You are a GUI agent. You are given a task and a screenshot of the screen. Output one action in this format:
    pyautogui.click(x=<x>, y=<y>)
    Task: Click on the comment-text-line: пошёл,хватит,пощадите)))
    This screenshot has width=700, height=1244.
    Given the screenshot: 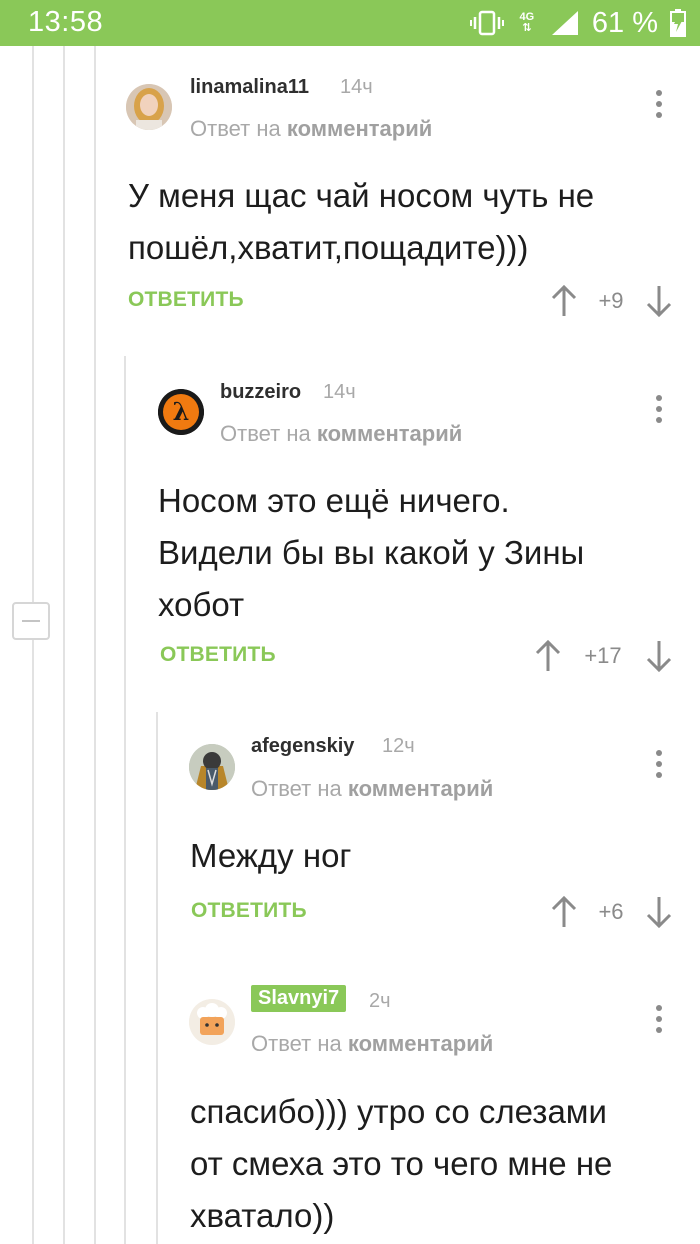 What is the action you would take?
    pyautogui.click(x=328, y=247)
    